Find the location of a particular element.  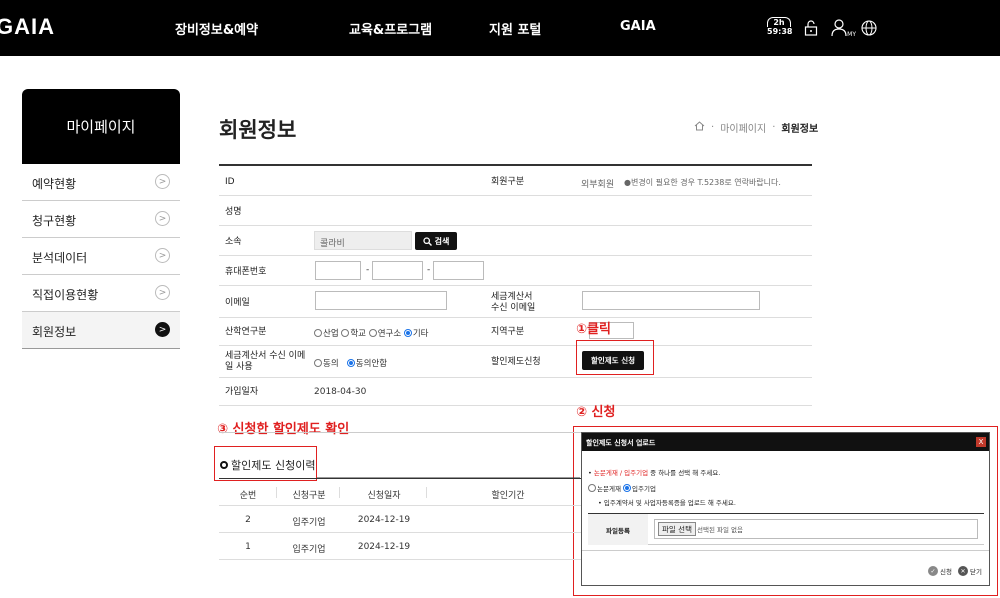

row-name: 성명 is located at coordinates (515, 211).